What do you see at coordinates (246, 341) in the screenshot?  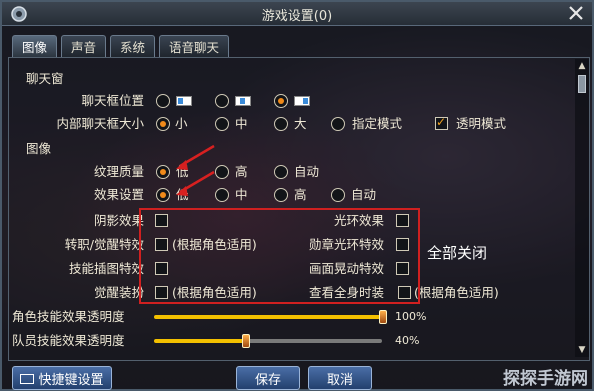 I see `party-skill-opacity-knob` at bounding box center [246, 341].